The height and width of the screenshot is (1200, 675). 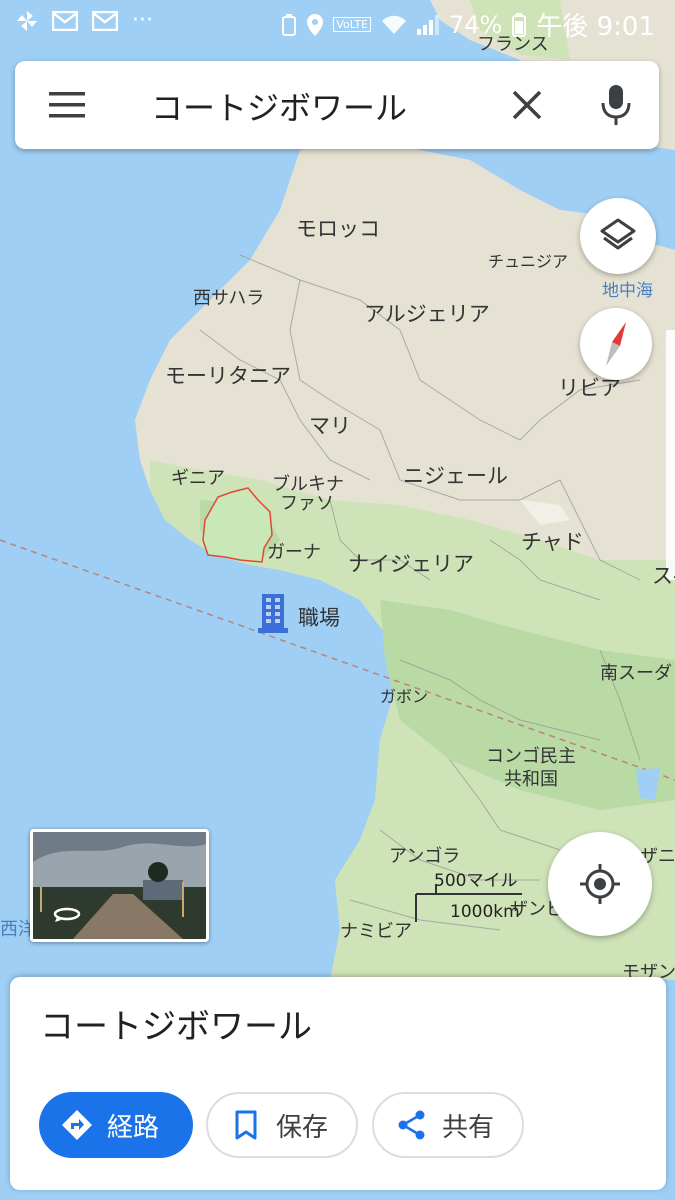 What do you see at coordinates (485, 912) in the screenshot?
I see `scale-km: 1000km` at bounding box center [485, 912].